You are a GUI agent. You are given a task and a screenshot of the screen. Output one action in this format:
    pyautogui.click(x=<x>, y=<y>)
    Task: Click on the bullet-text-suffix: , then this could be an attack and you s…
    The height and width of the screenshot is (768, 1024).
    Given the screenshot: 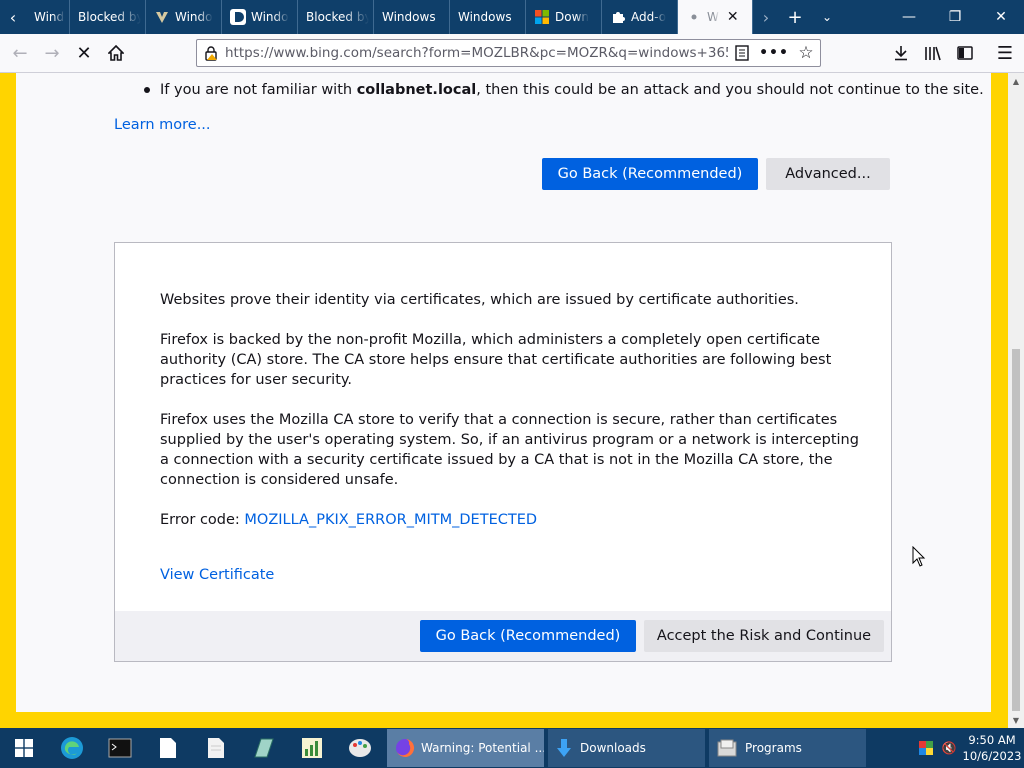 What is the action you would take?
    pyautogui.click(x=730, y=90)
    